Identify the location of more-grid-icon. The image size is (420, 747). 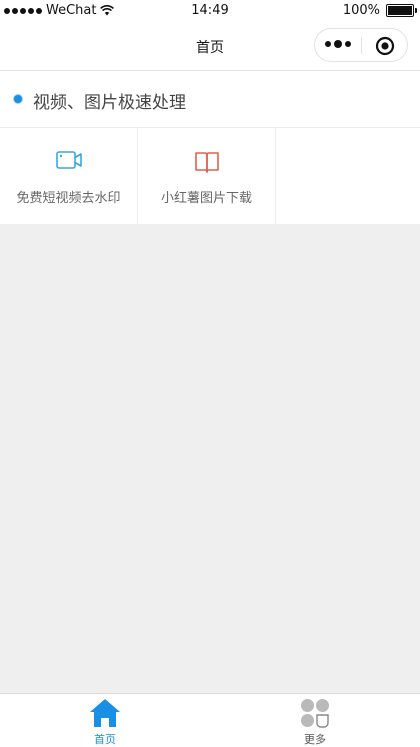
(315, 713).